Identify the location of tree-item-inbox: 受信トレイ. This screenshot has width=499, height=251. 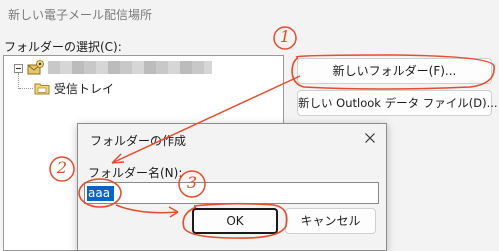
(84, 88).